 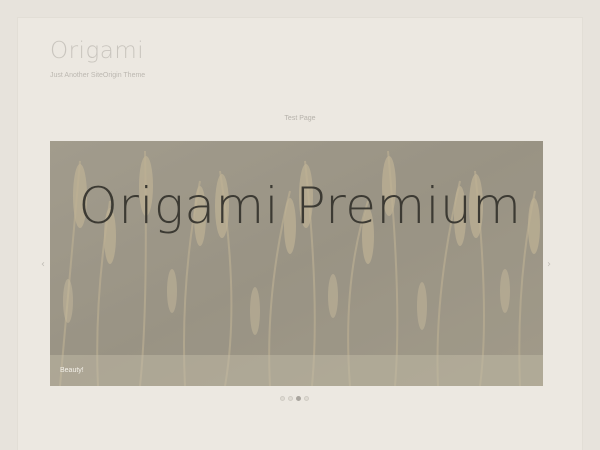 What do you see at coordinates (43, 265) in the screenshot?
I see `slider-prev-arrow-icon: ‹` at bounding box center [43, 265].